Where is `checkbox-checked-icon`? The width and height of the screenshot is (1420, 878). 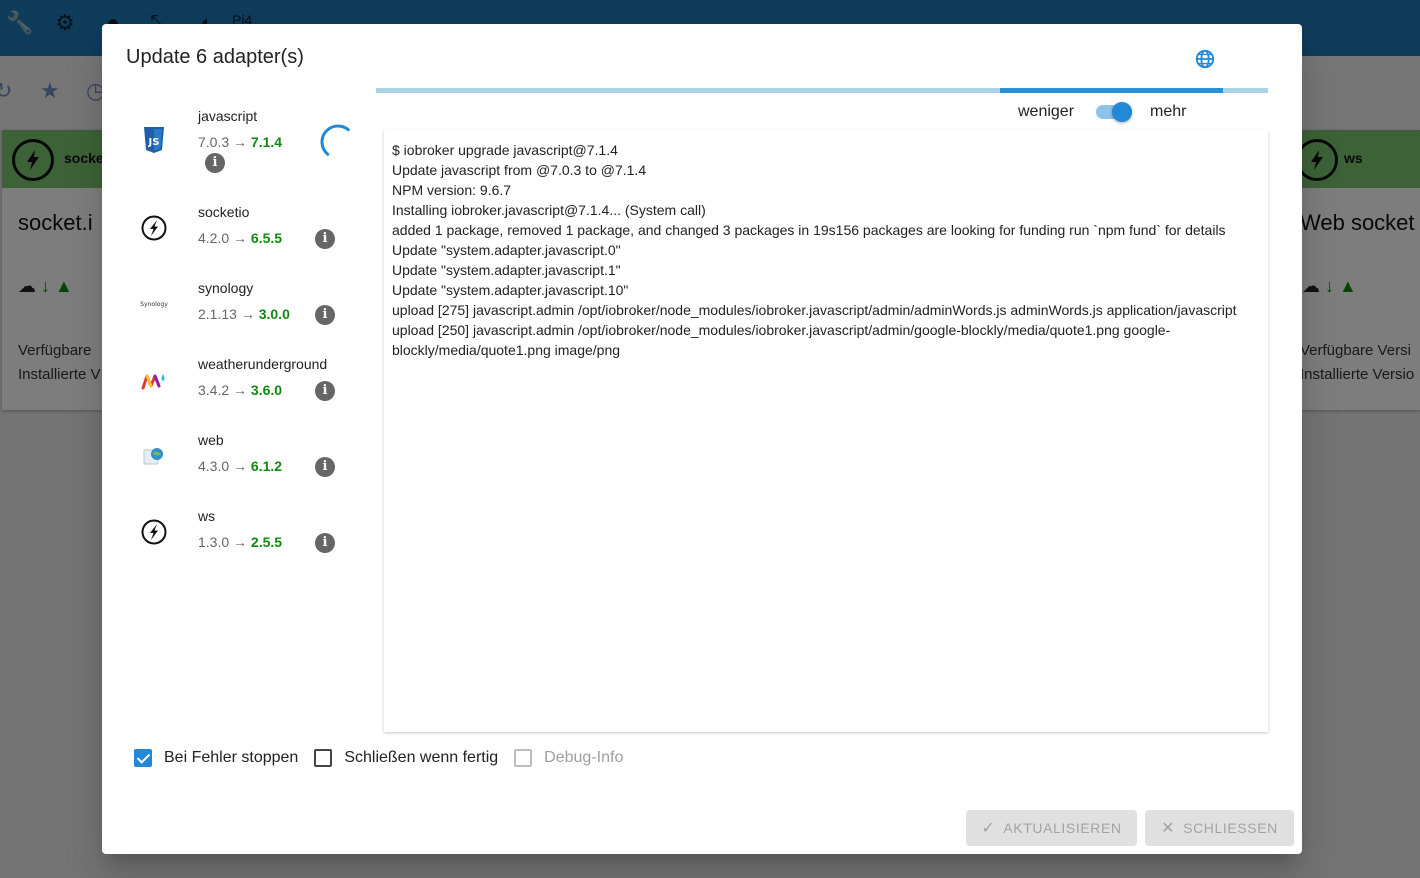
checkbox-checked-icon is located at coordinates (143, 758).